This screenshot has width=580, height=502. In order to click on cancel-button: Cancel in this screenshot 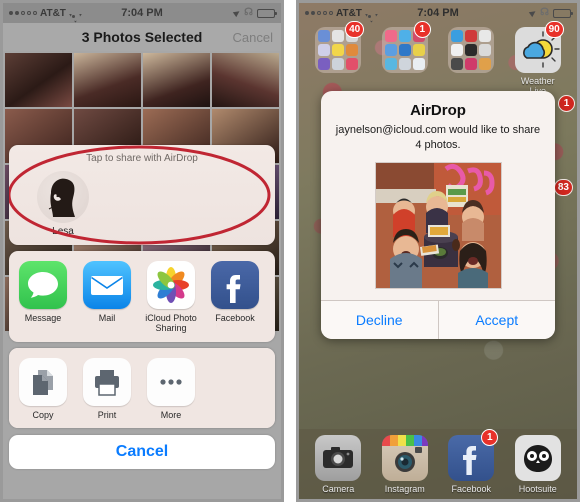, I will do `click(142, 452)`.